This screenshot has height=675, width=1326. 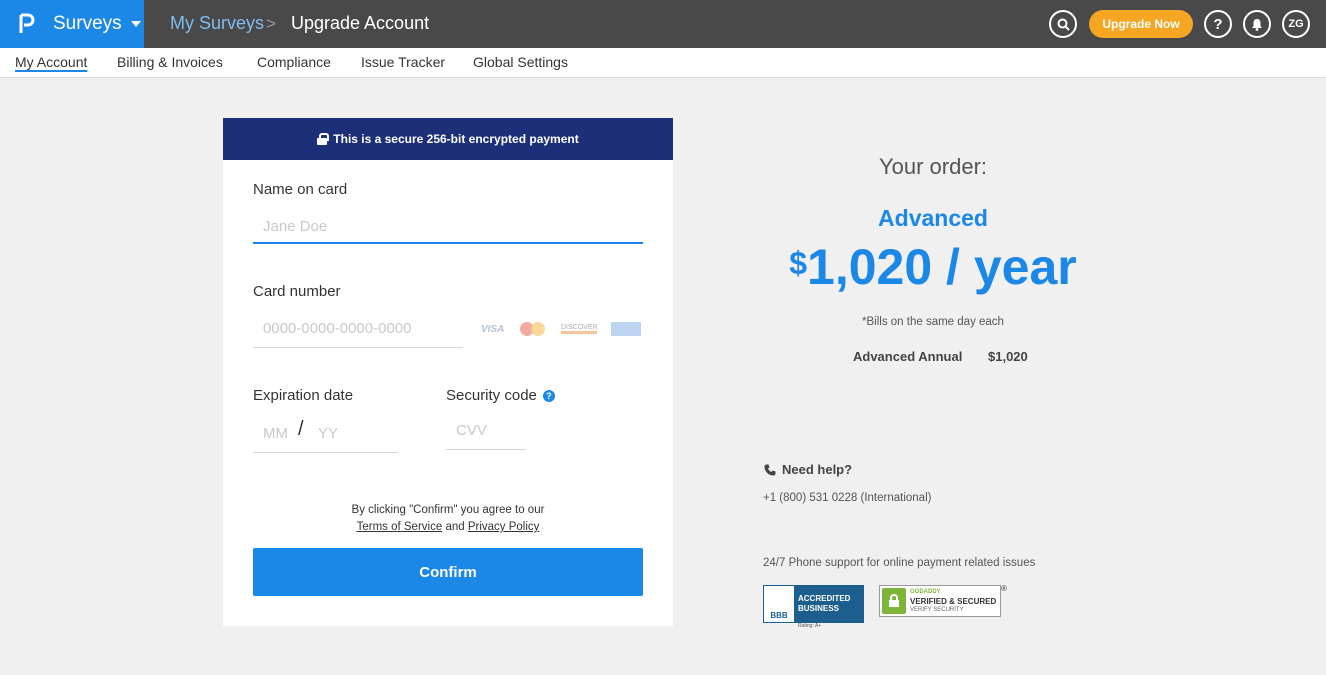 I want to click on need-help-text: Need help?, so click(x=817, y=469).